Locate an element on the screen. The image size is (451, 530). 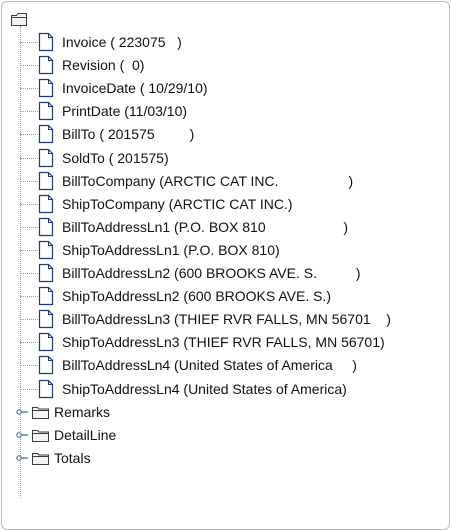
node-label: DetailLine is located at coordinates (85, 435).